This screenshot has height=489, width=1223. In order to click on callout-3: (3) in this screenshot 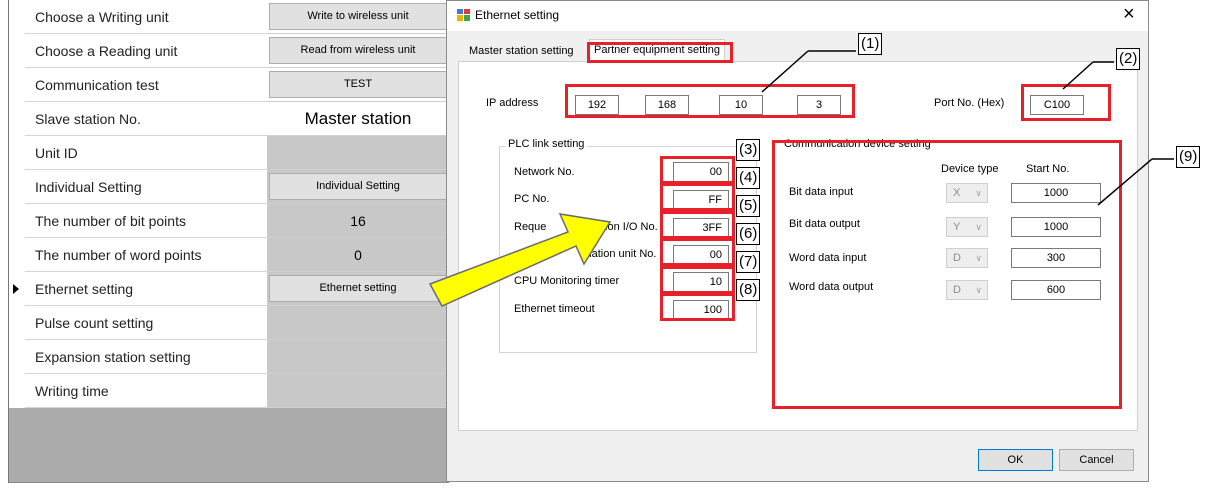, I will do `click(748, 150)`.